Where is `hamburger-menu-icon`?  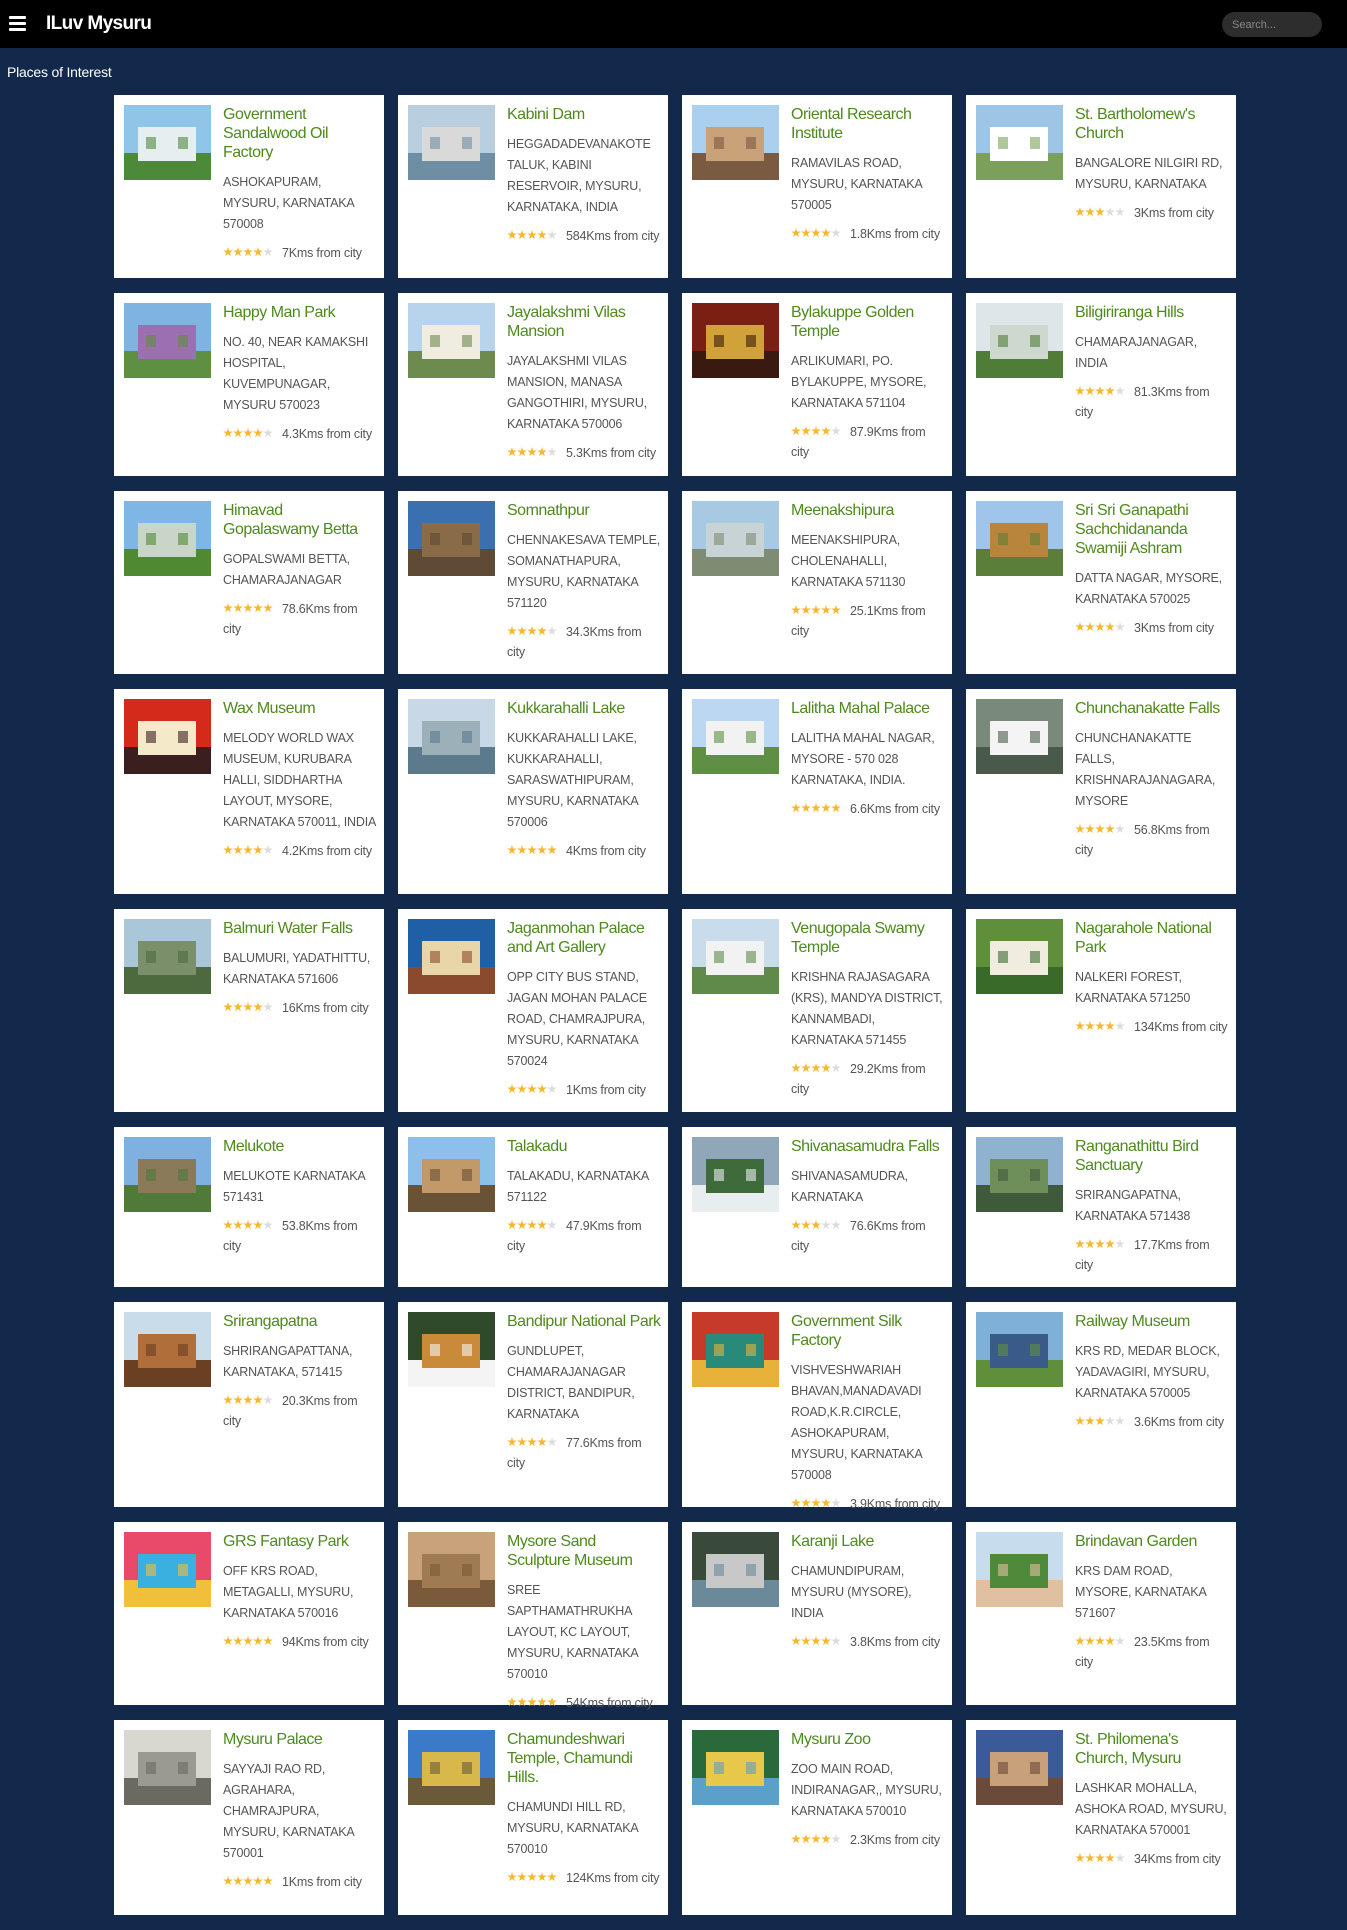
hamburger-menu-icon is located at coordinates (17, 23).